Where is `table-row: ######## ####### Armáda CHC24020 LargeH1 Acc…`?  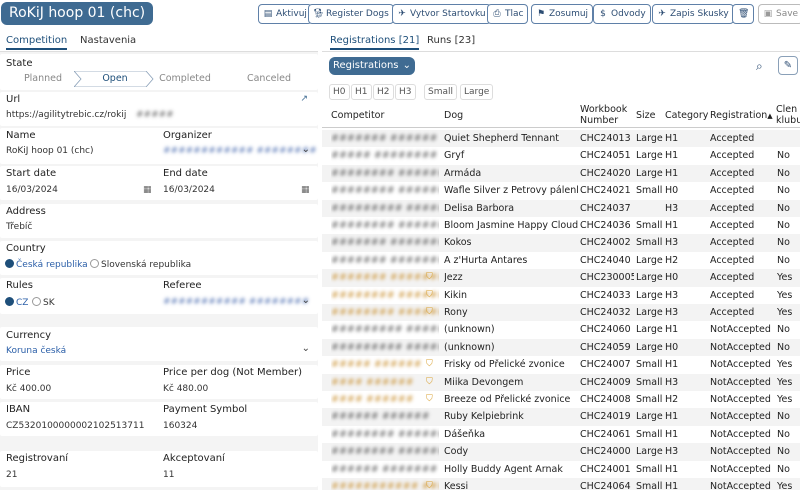 table-row: ######## ####### Armáda CHC24020 LargeH1 Acc… is located at coordinates (561, 173).